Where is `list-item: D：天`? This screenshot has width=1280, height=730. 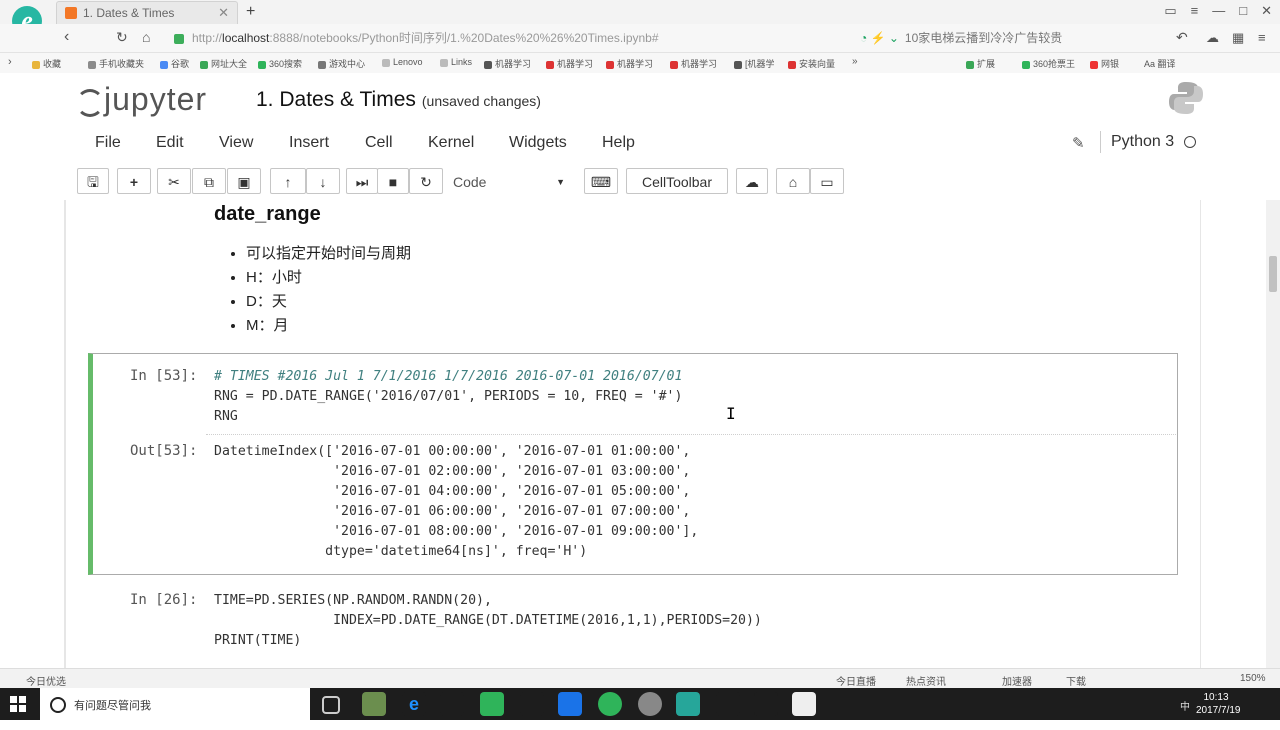 list-item: D：天 is located at coordinates (328, 302).